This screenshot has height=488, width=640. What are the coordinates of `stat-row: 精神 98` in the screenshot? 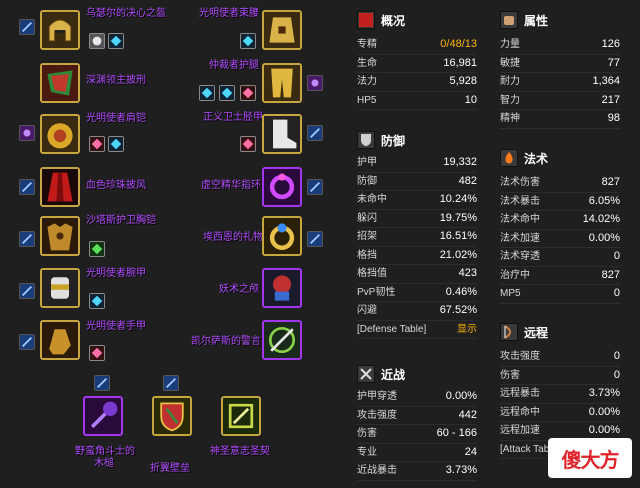 It's located at (560, 119).